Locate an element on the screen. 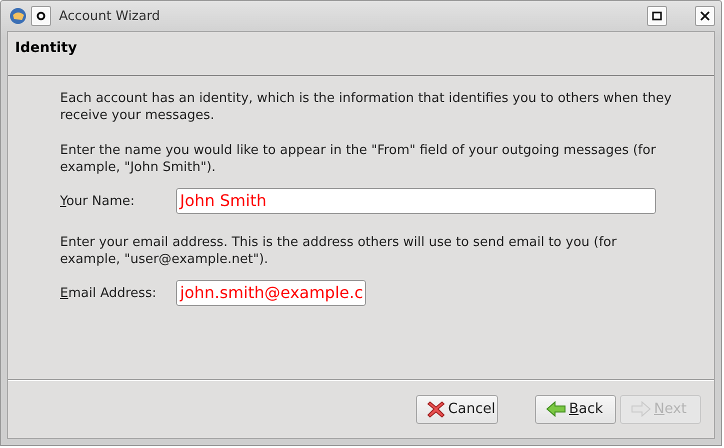 This screenshot has width=724, height=448. instruction-text: Enter the name you would like to appear in the "From" field of your outgoing messages (for example, "John Smith"). is located at coordinates (358, 159).